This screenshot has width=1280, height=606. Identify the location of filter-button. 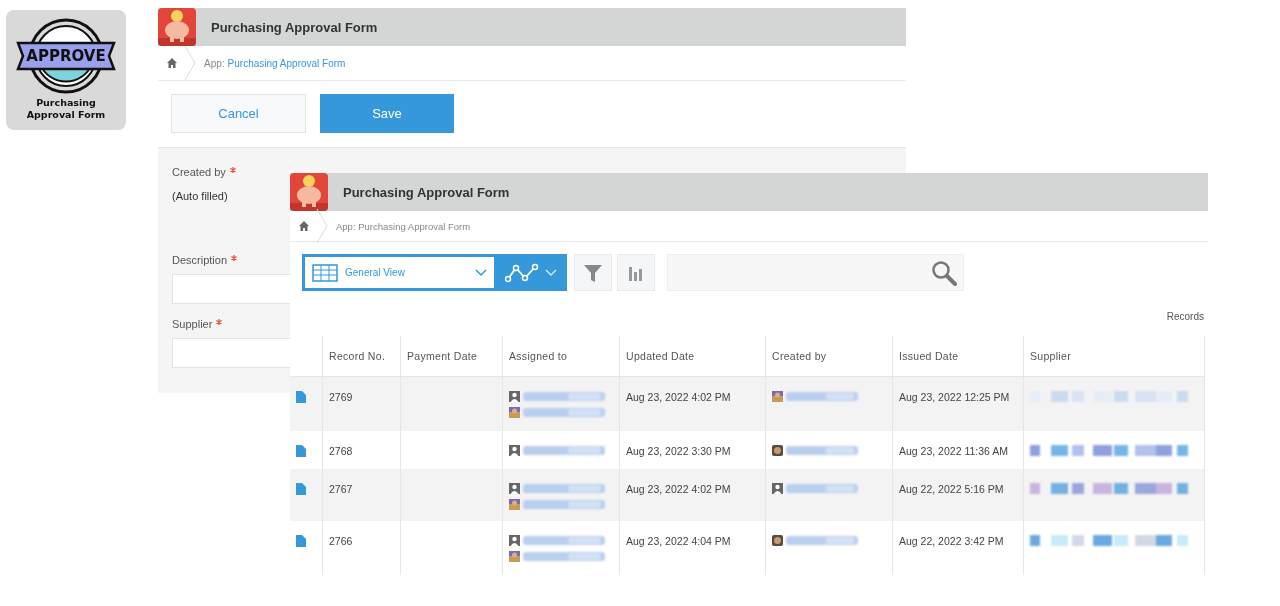
(593, 272).